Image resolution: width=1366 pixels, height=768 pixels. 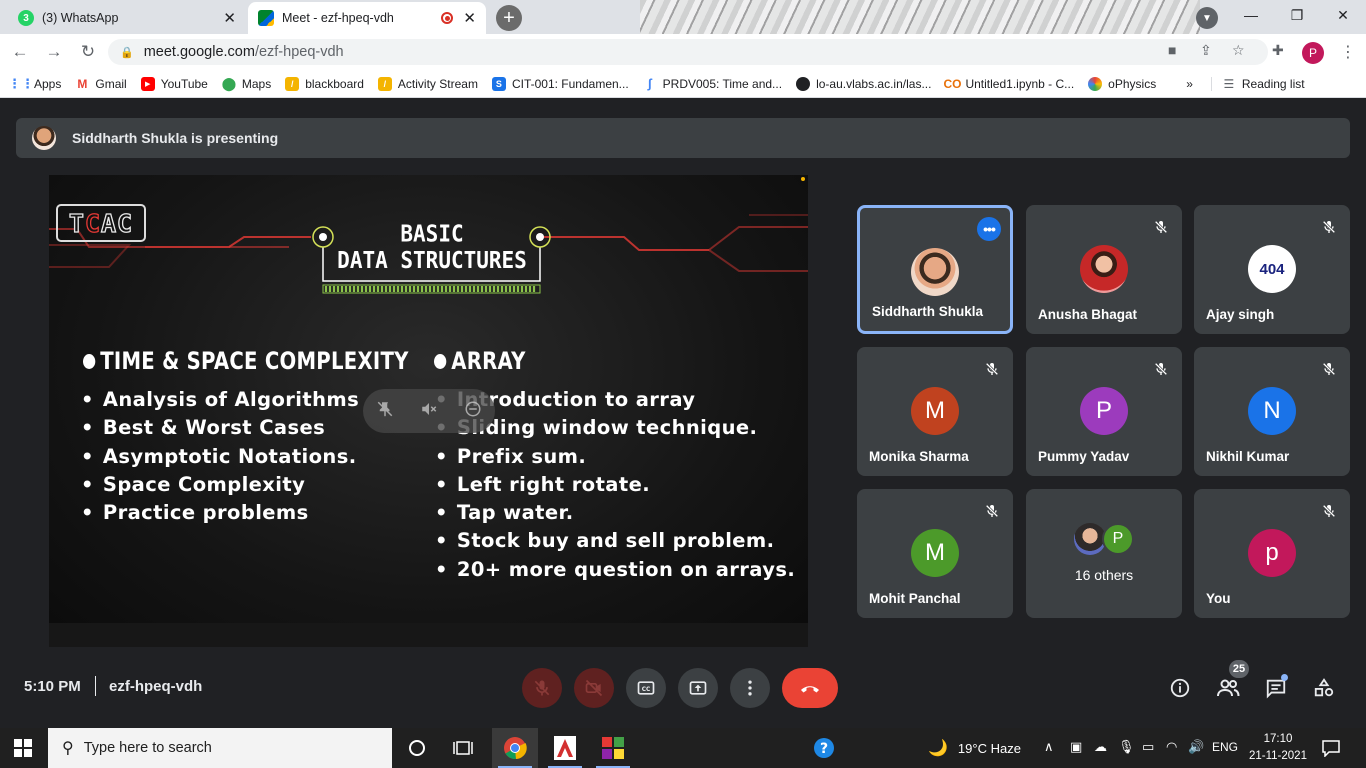 I want to click on right-section-heading: ARRAY, so click(x=480, y=361).